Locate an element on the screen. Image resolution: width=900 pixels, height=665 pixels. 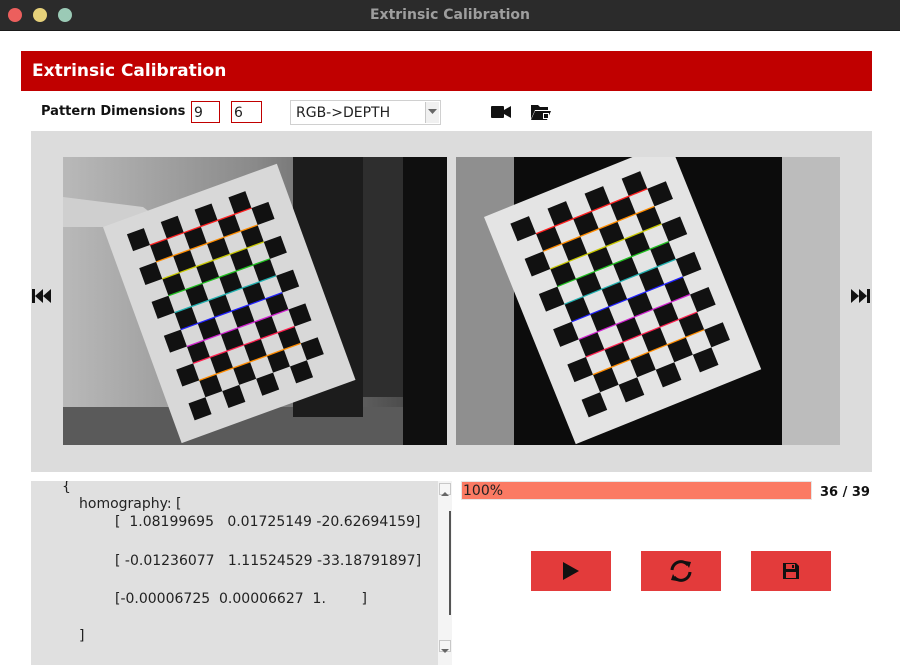
page-title: Extrinsic Calibration is located at coordinates (129, 71).